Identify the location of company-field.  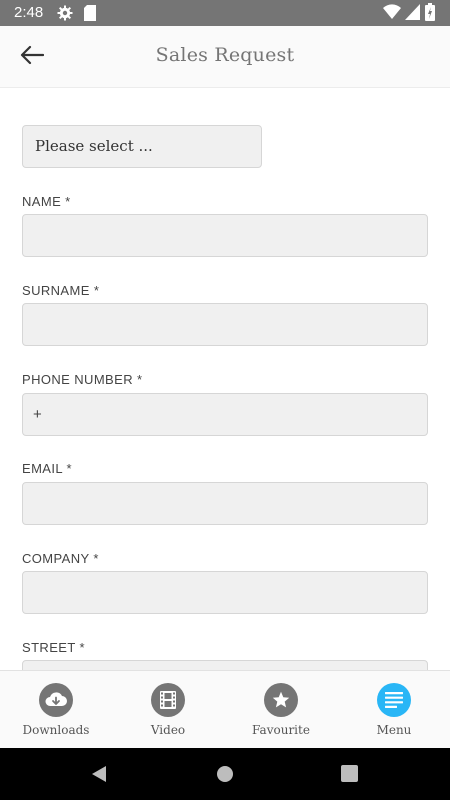
(225, 592).